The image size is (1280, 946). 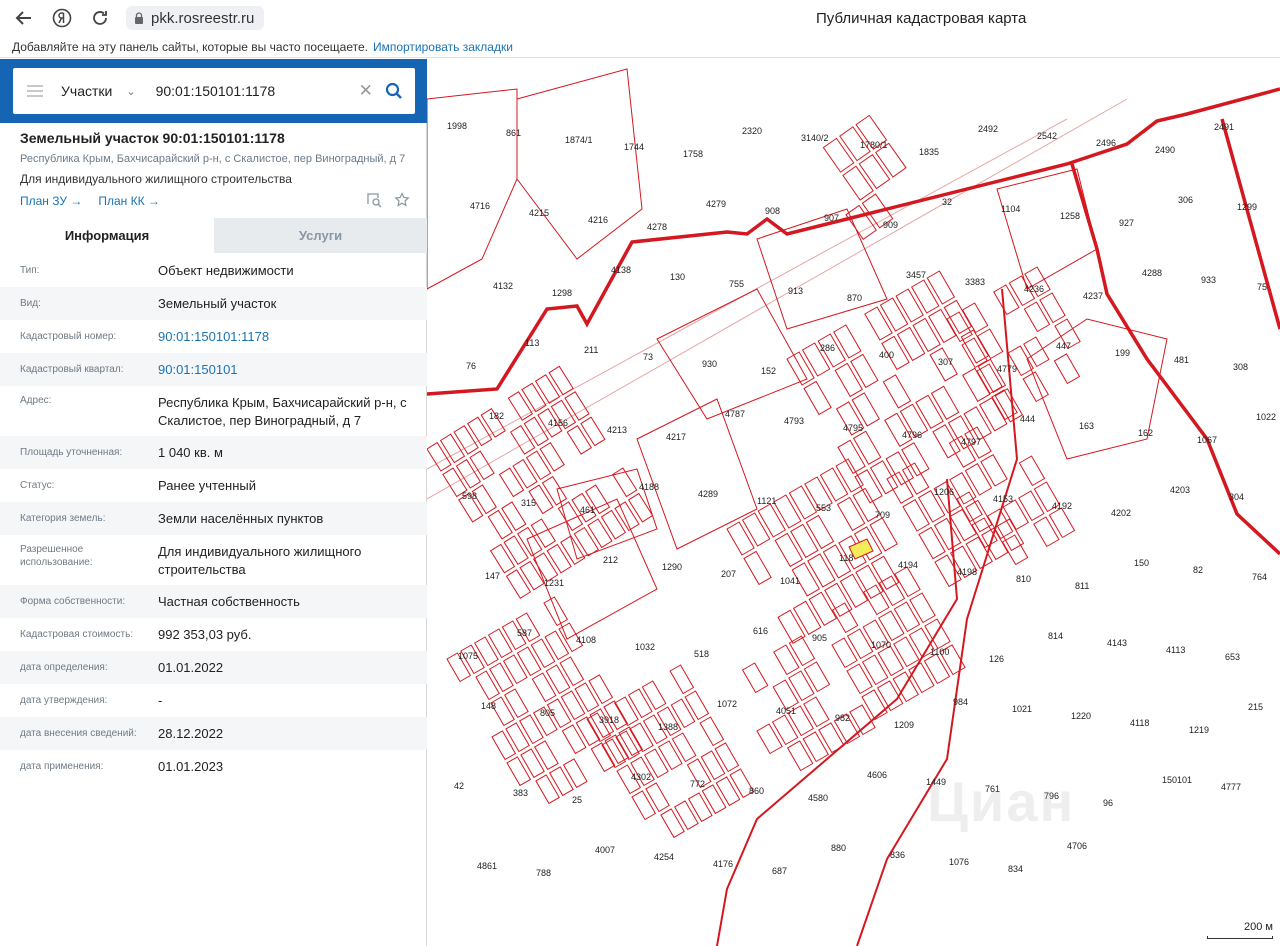 I want to click on info-row-value: 28.12.2022, so click(x=191, y=733).